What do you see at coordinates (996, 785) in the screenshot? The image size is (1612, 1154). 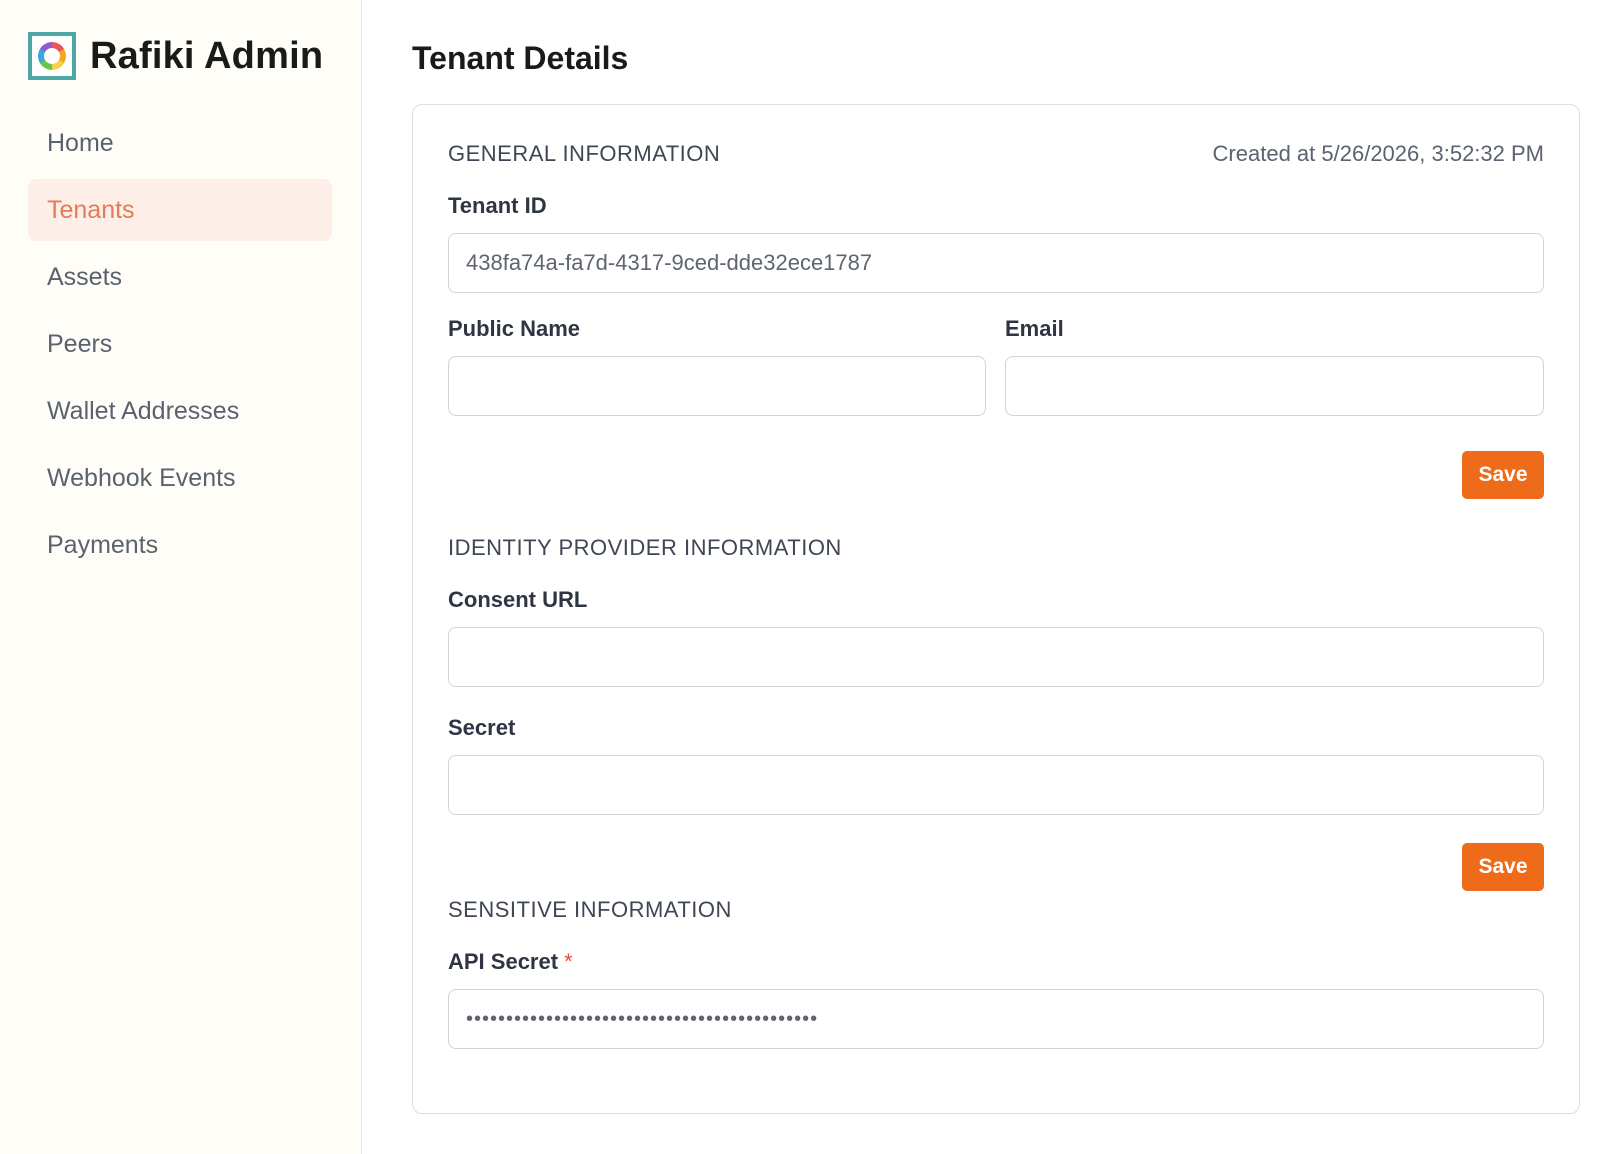 I see `secret-field` at bounding box center [996, 785].